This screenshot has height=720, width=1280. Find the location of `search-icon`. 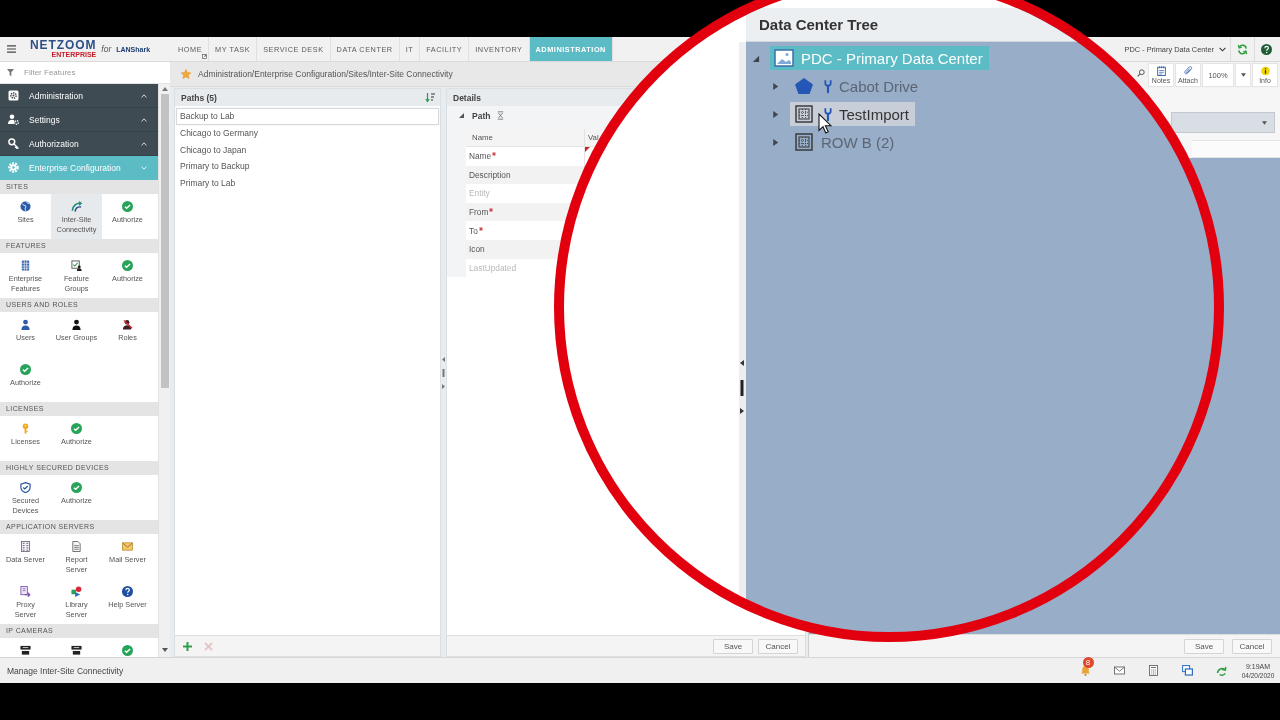

search-icon is located at coordinates (1141, 72).